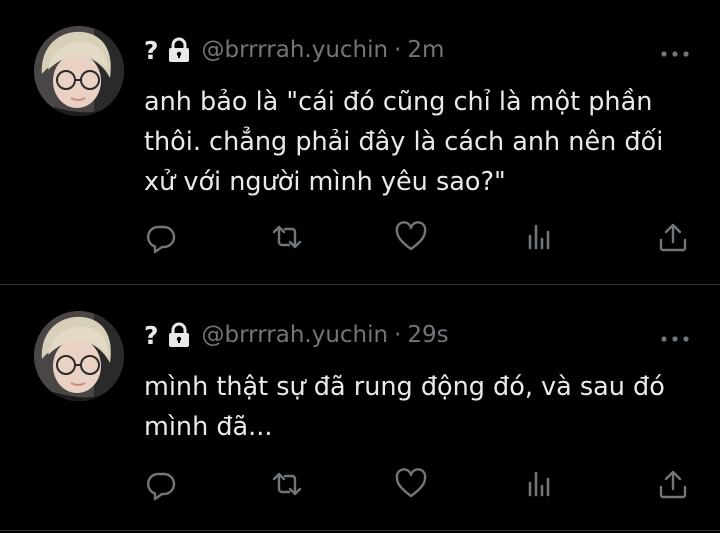 This screenshot has width=720, height=533. Describe the element at coordinates (360, 530) in the screenshot. I see `divider` at that location.